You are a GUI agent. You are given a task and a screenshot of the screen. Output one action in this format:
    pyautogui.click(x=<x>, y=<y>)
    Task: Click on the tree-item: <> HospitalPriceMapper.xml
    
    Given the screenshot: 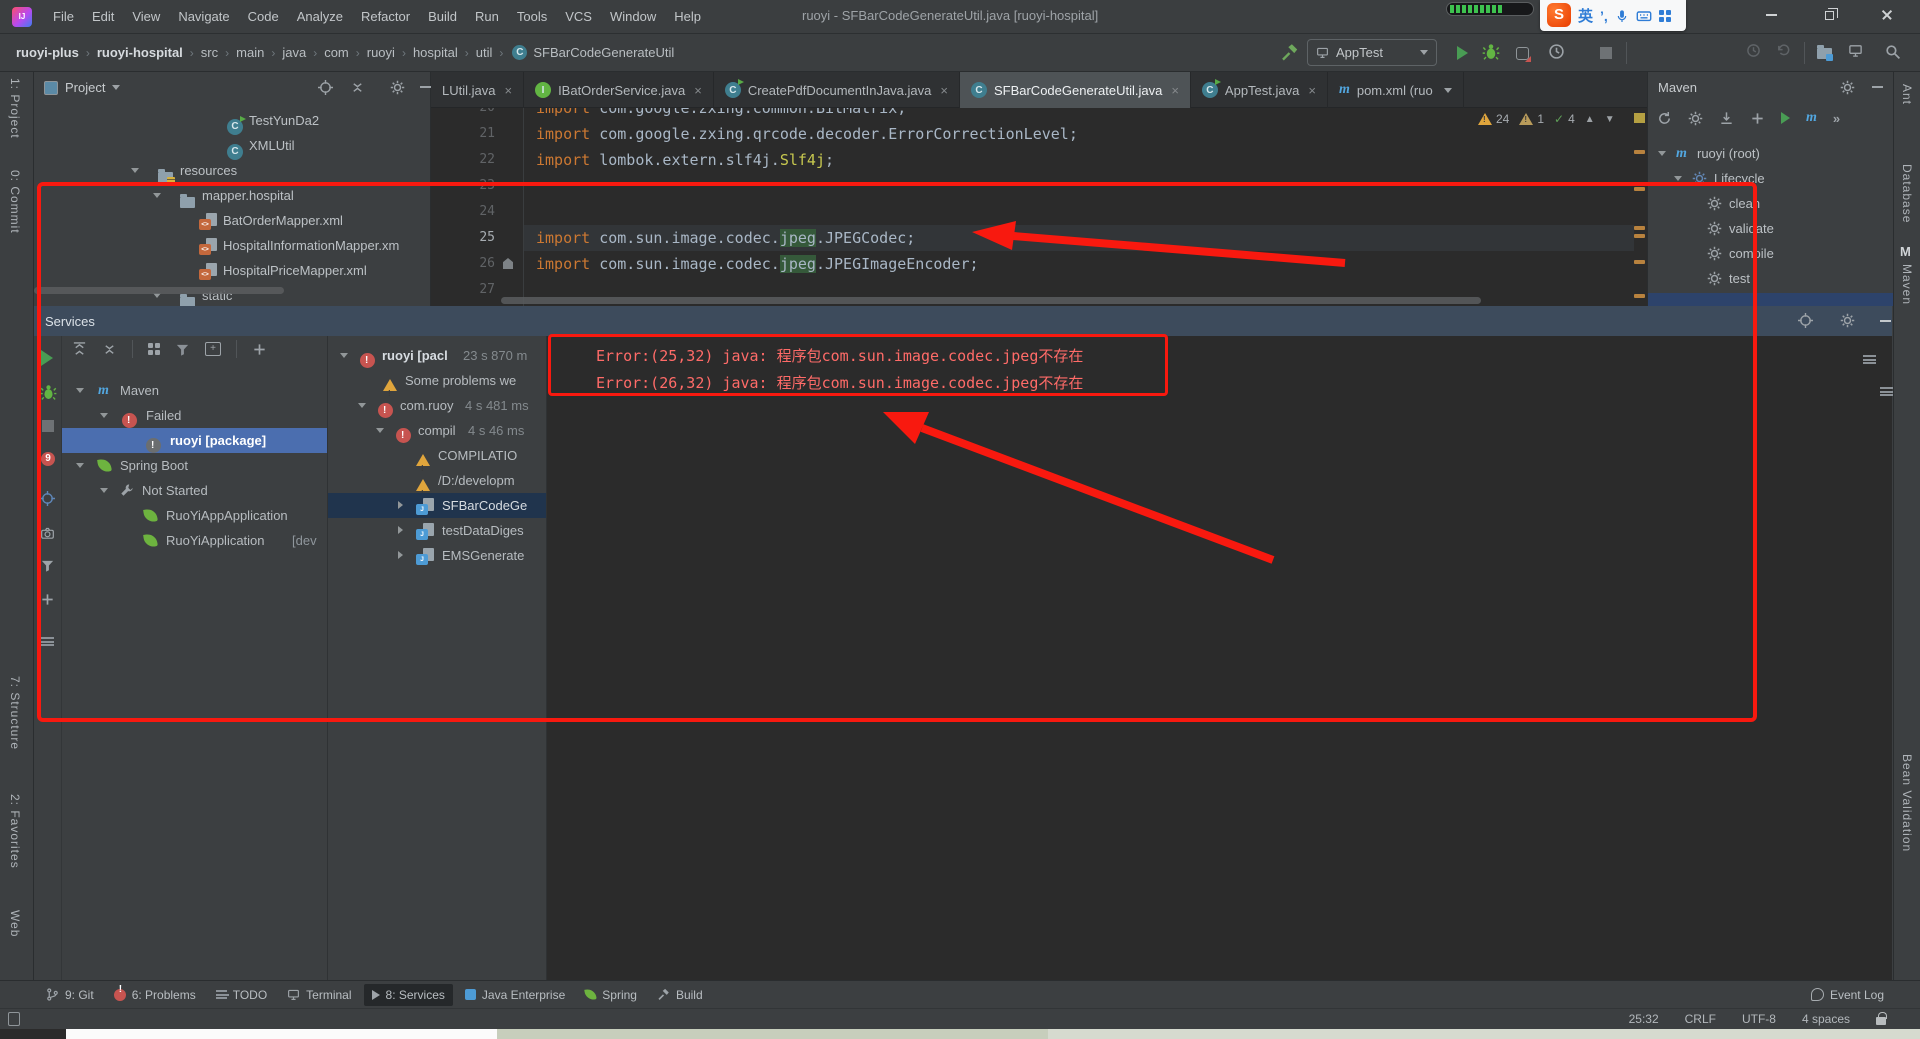 What is the action you would take?
    pyautogui.click(x=232, y=270)
    